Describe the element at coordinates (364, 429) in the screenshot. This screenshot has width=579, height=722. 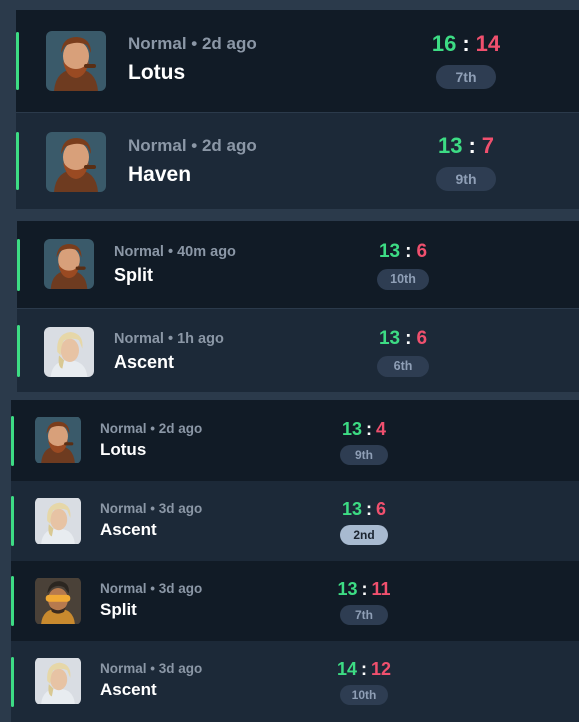
I see `match-score: 13:4` at that location.